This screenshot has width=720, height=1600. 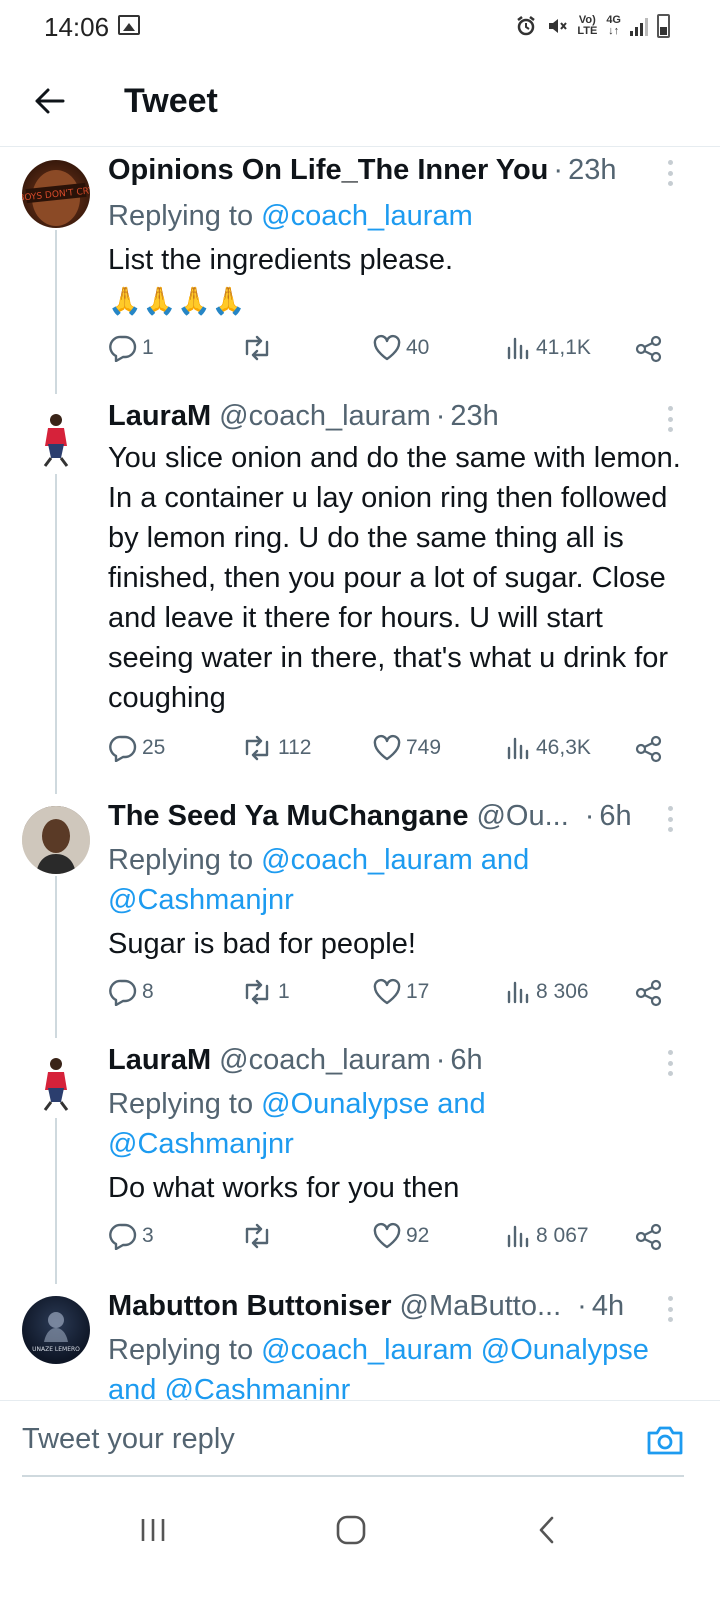 I want to click on tweet-header: The Seed Ya MuChangane @Ou... · 6h, so click(x=384, y=816).